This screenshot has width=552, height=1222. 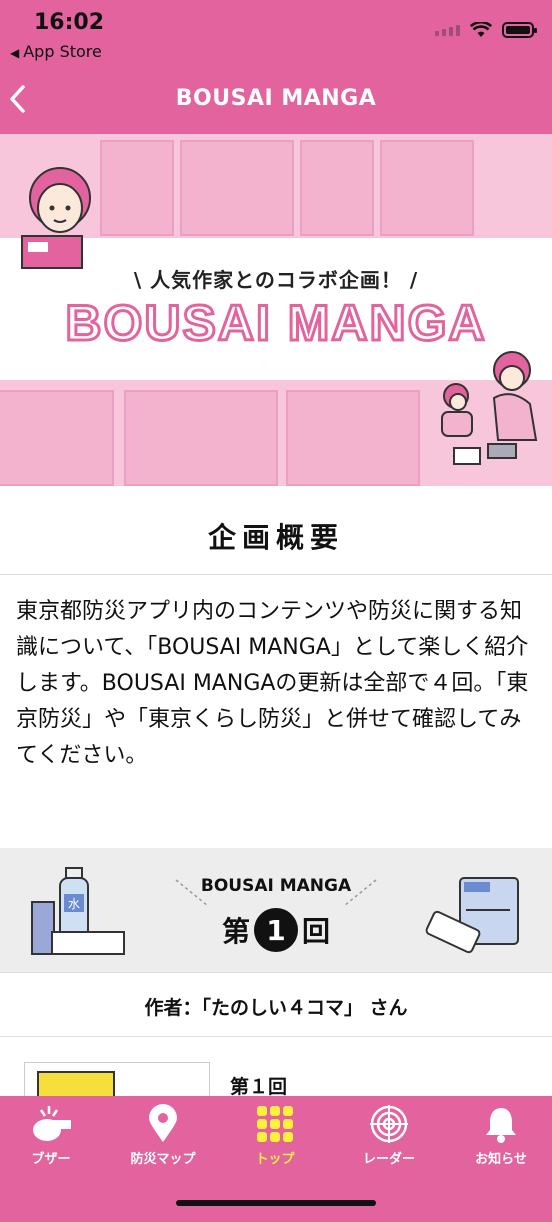 I want to click on status-time: 16:02, so click(x=69, y=22).